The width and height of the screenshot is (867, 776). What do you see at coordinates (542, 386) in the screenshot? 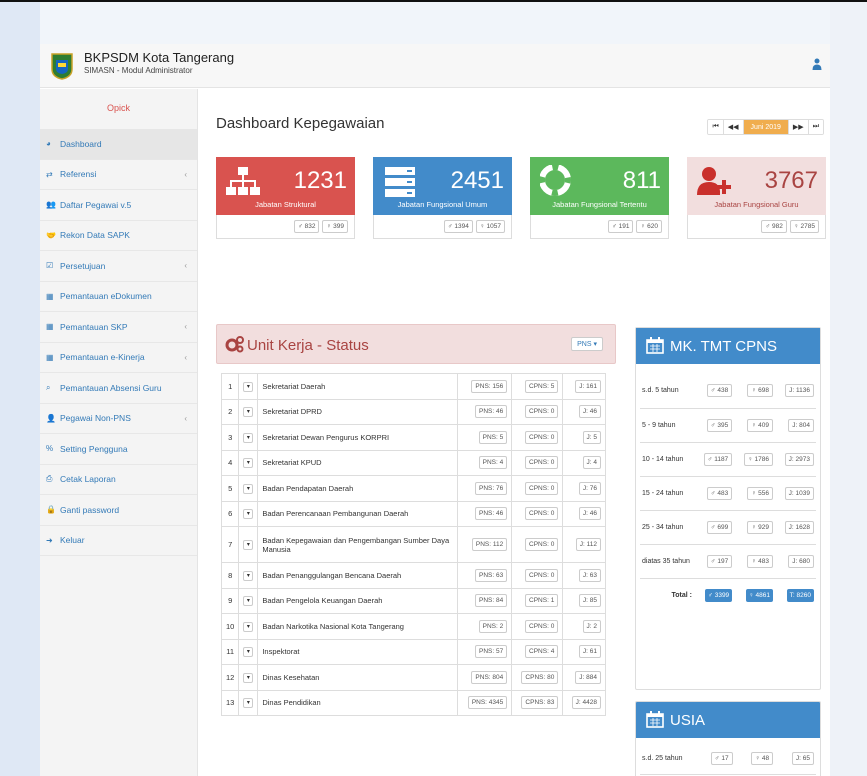
I see `cpns-count: CPNS: 5` at bounding box center [542, 386].